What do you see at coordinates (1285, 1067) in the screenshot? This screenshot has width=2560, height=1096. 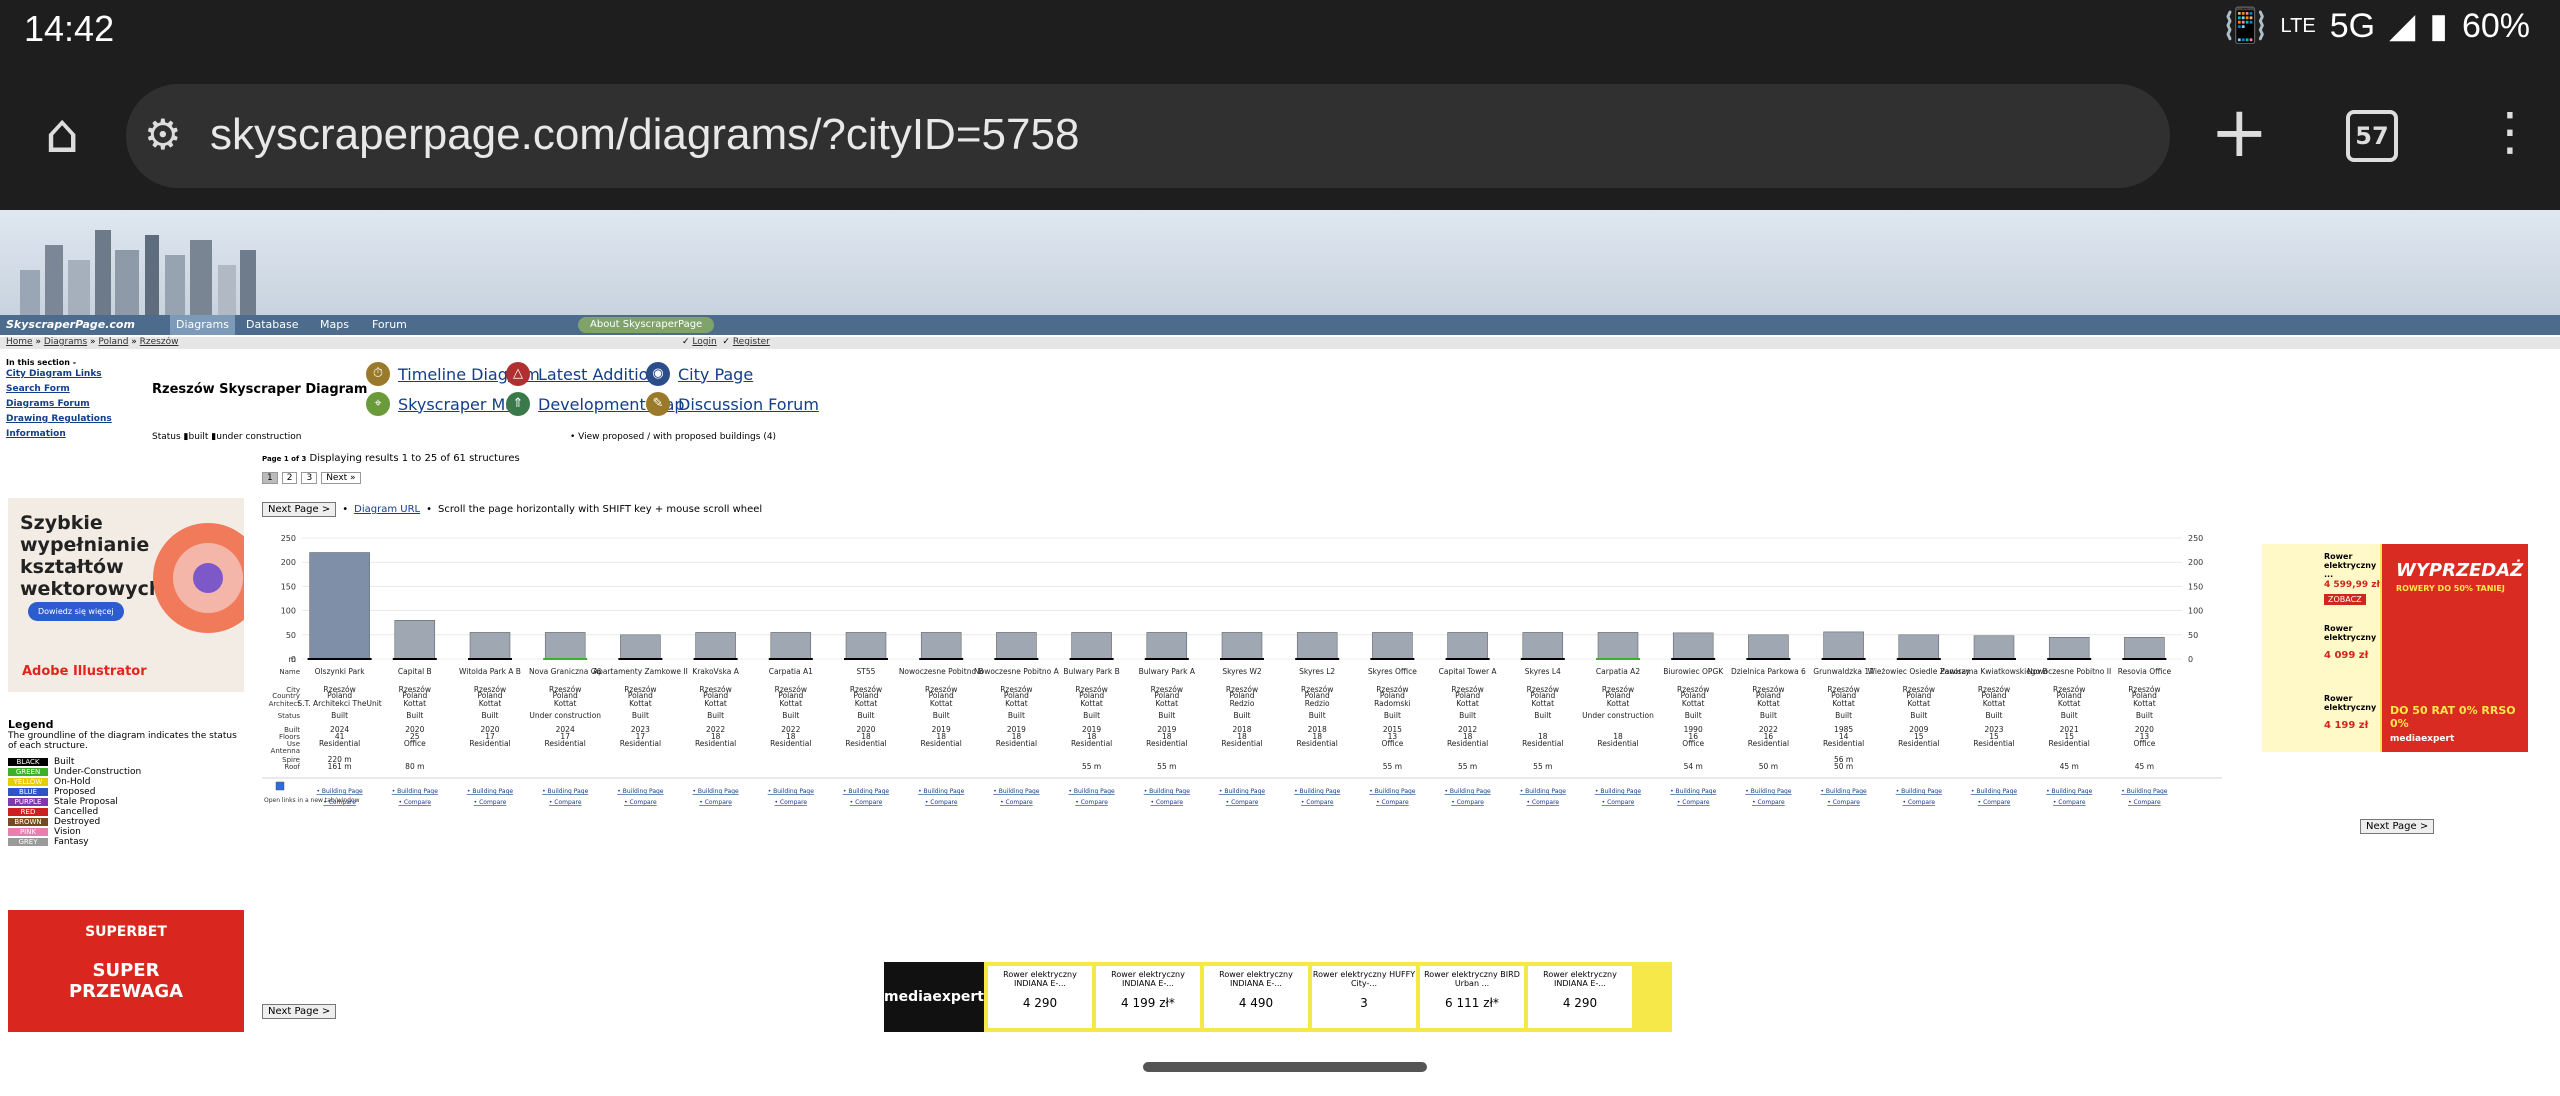 I see `gesture-bar` at bounding box center [1285, 1067].